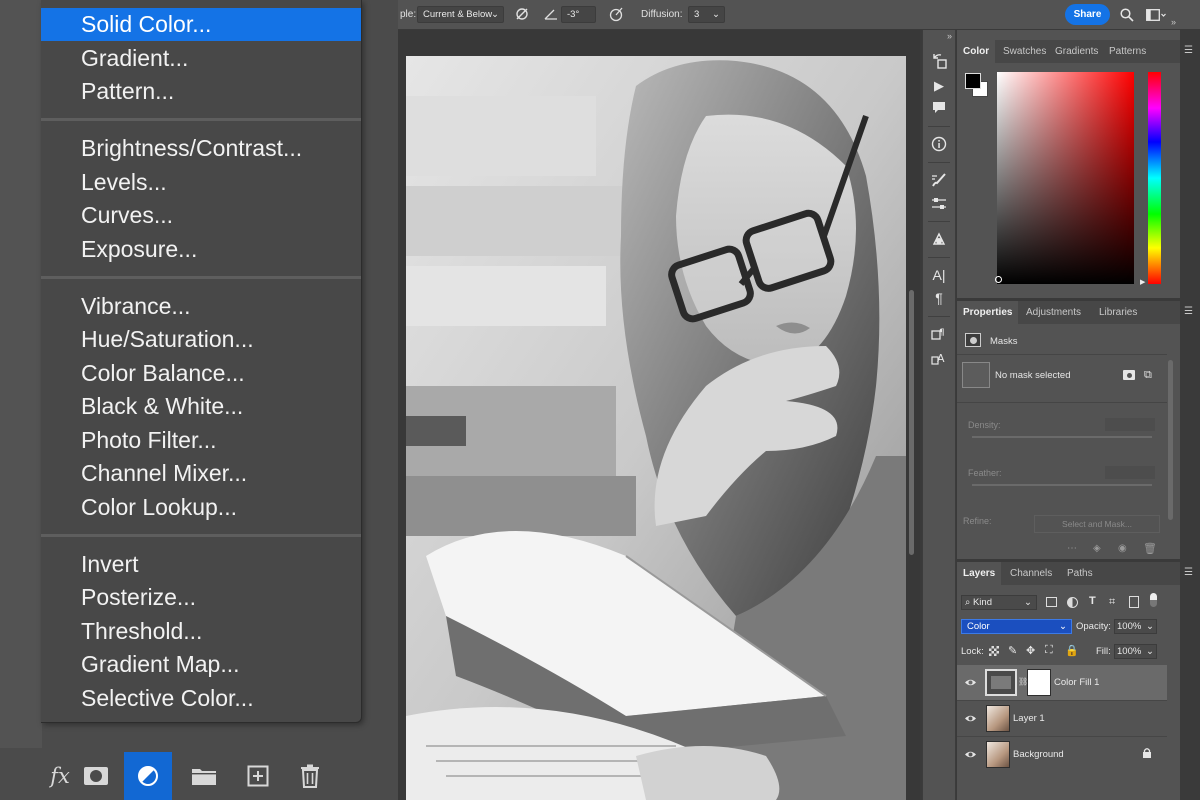  What do you see at coordinates (1135, 626) in the screenshot?
I see `opacity-input: 100% ⌄` at bounding box center [1135, 626].